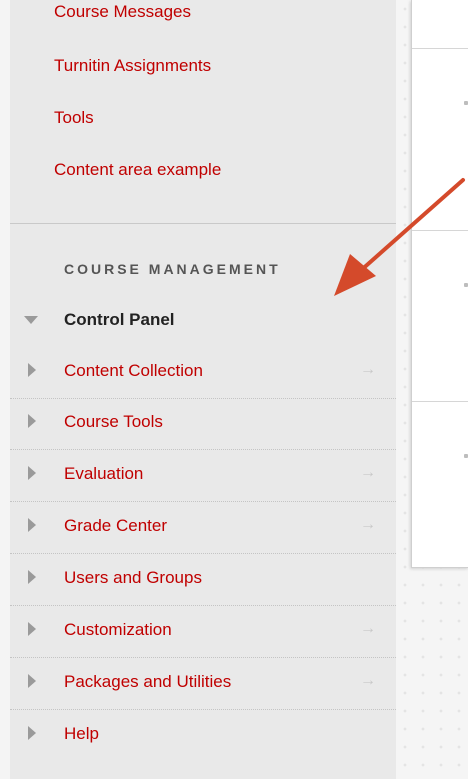 This screenshot has height=779, width=468. Describe the element at coordinates (132, 66) in the screenshot. I see `course-menu-item-turnitin-assignments: Turnitin Assignments` at that location.